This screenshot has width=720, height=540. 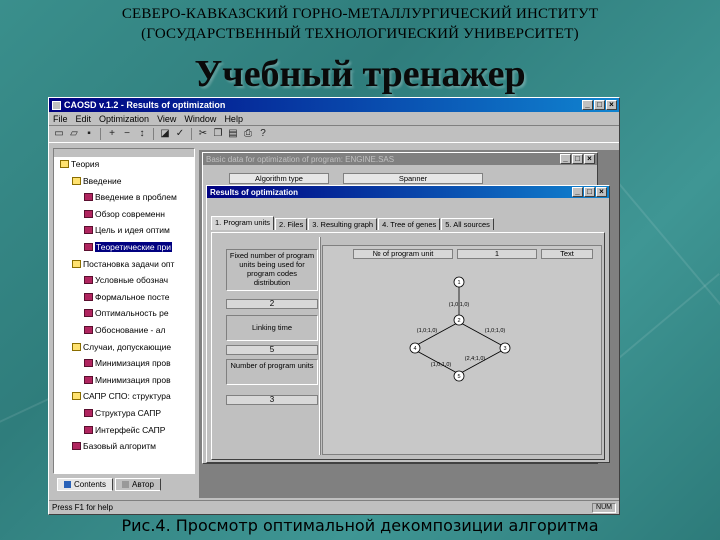 I want to click on tree-item: Формальное посте, so click(x=127, y=297).